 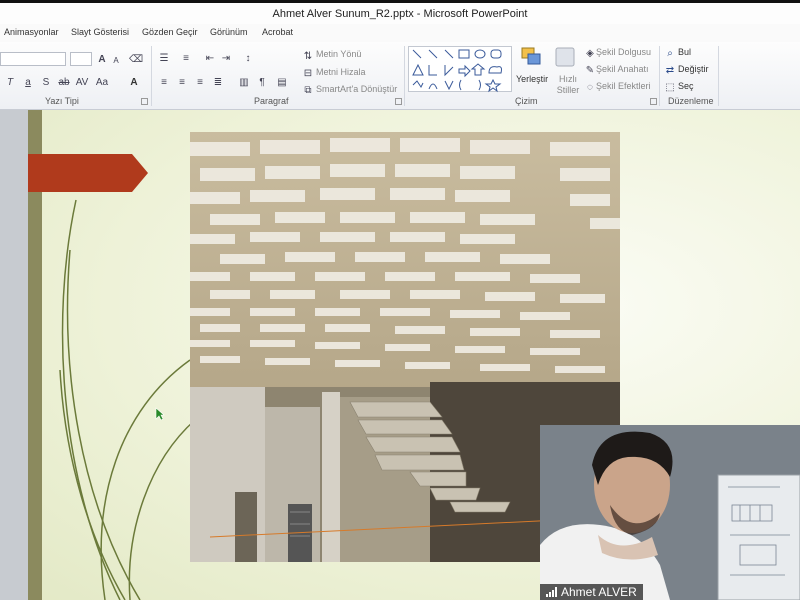 I want to click on font-group-label: Yazı Tipi, so click(x=62, y=101).